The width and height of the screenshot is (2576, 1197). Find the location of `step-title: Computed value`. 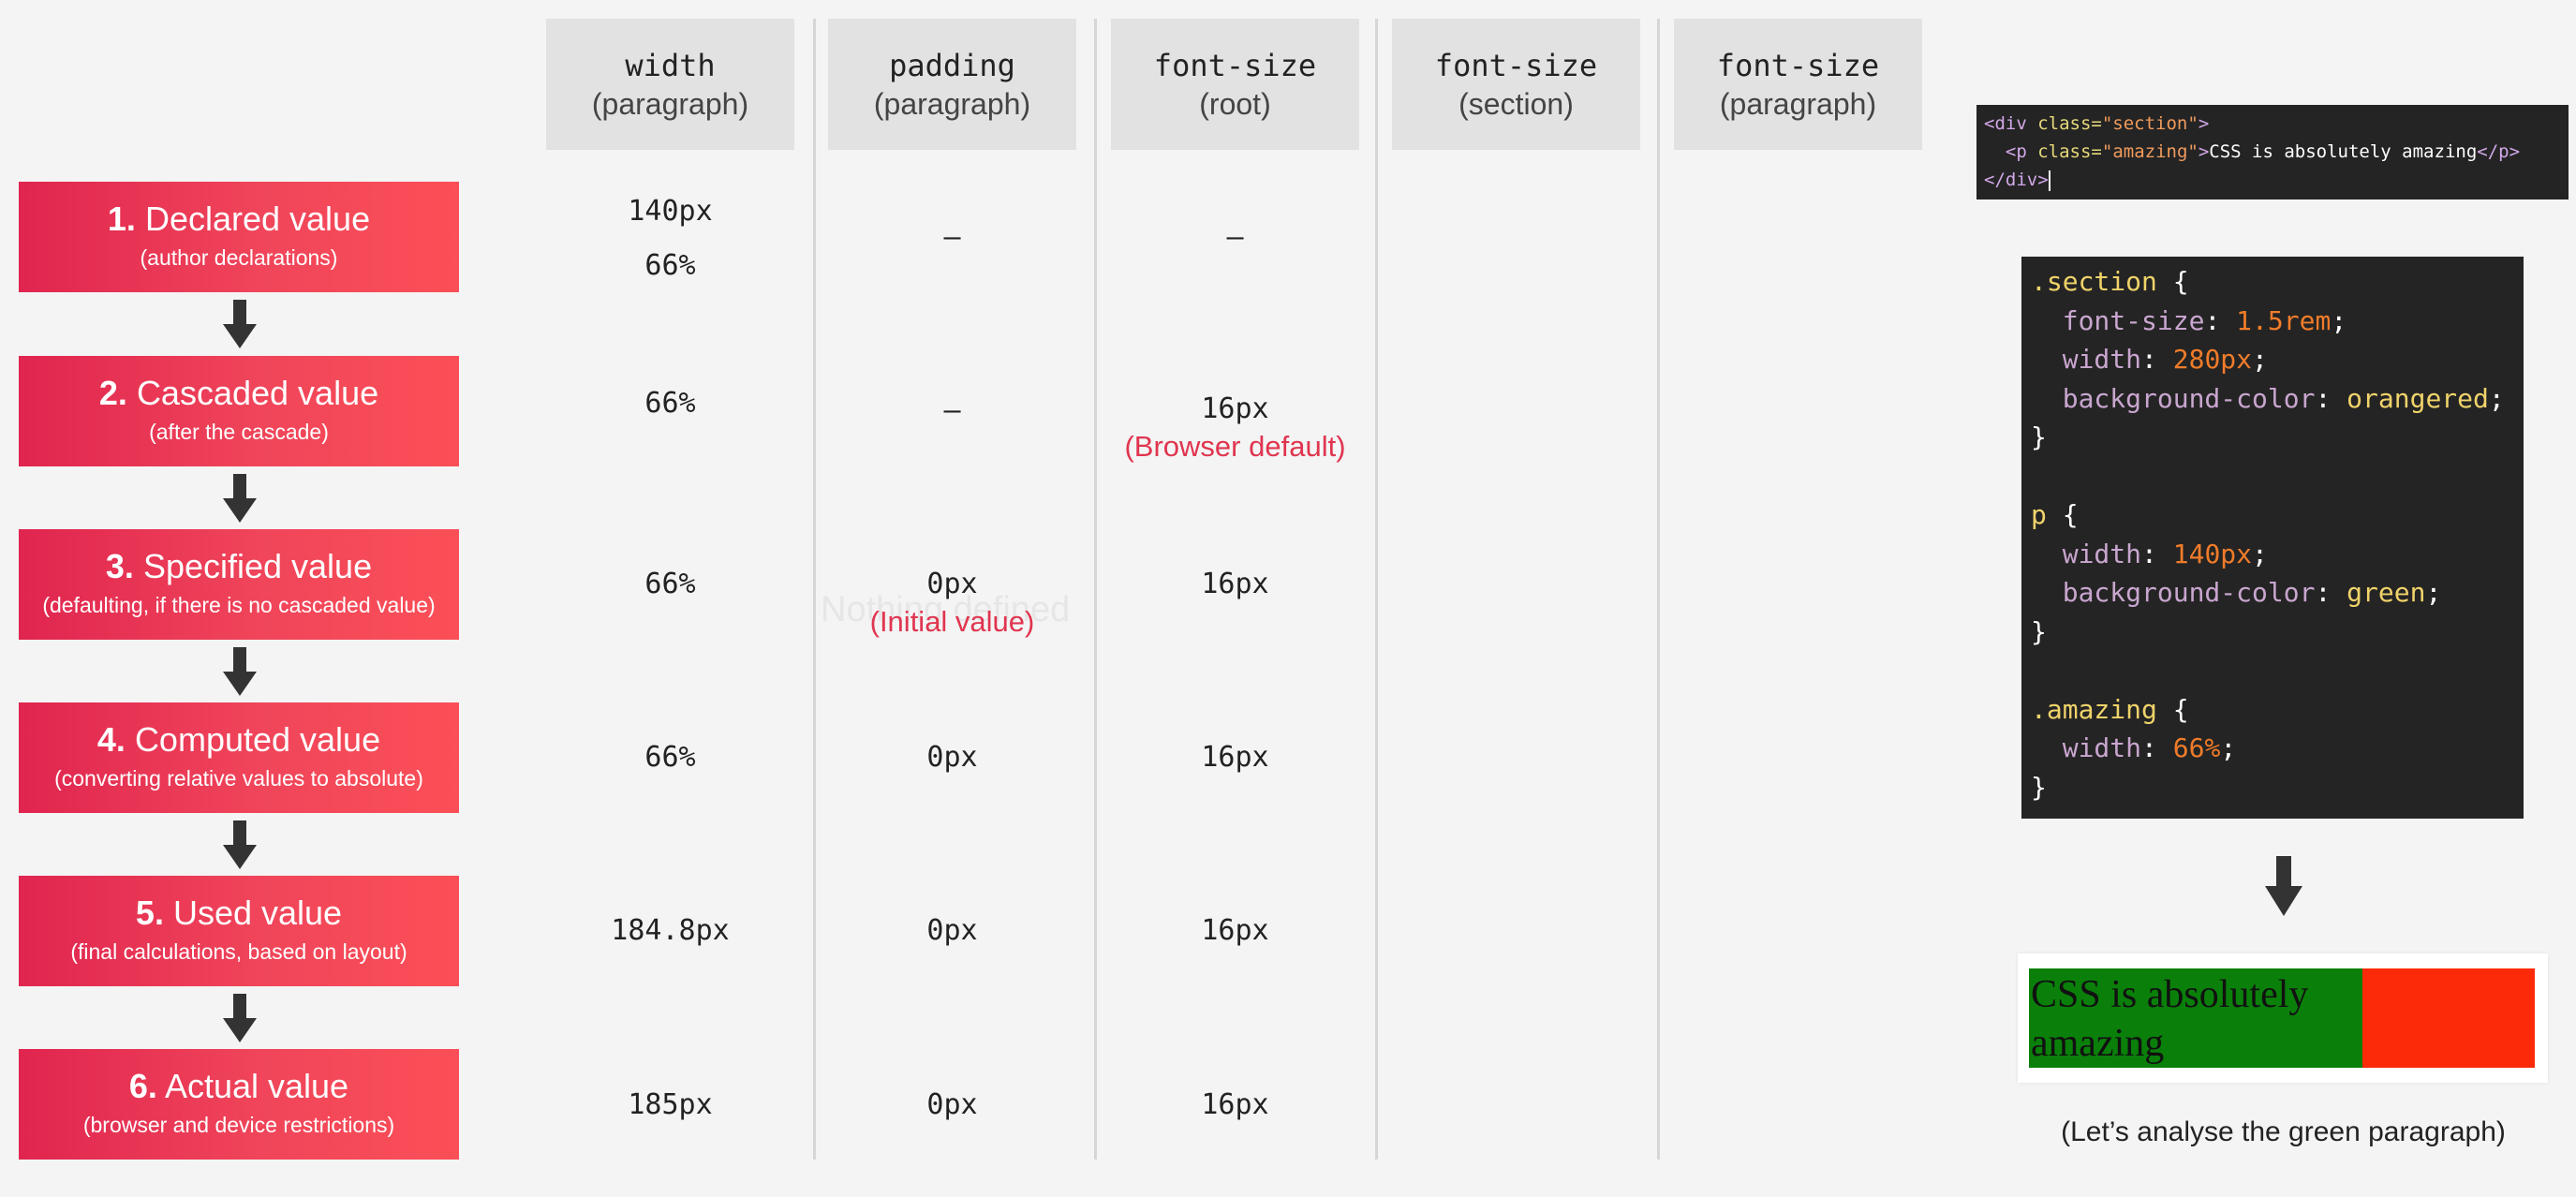

step-title: Computed value is located at coordinates (258, 739).